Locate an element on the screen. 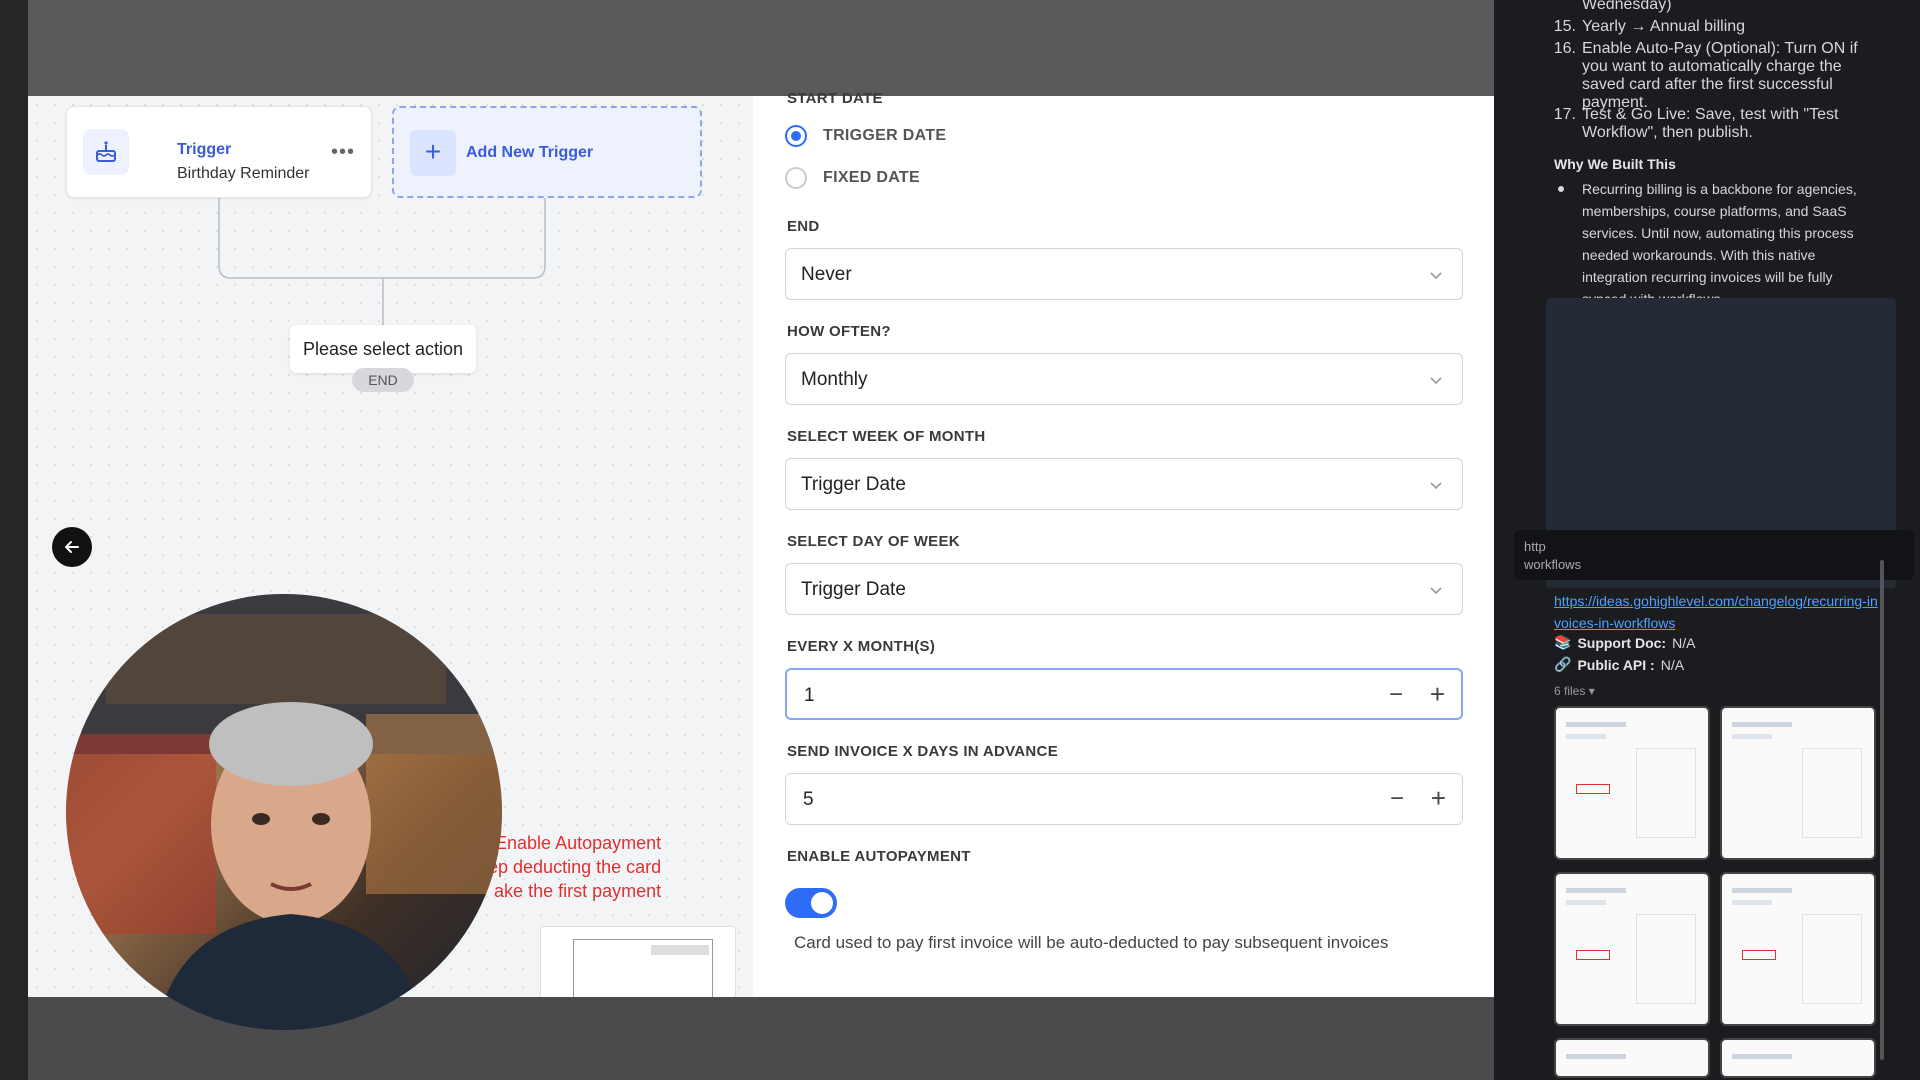 Image resolution: width=1920 pixels, height=1080 pixels. radio-label: FIXED DATE is located at coordinates (871, 177).